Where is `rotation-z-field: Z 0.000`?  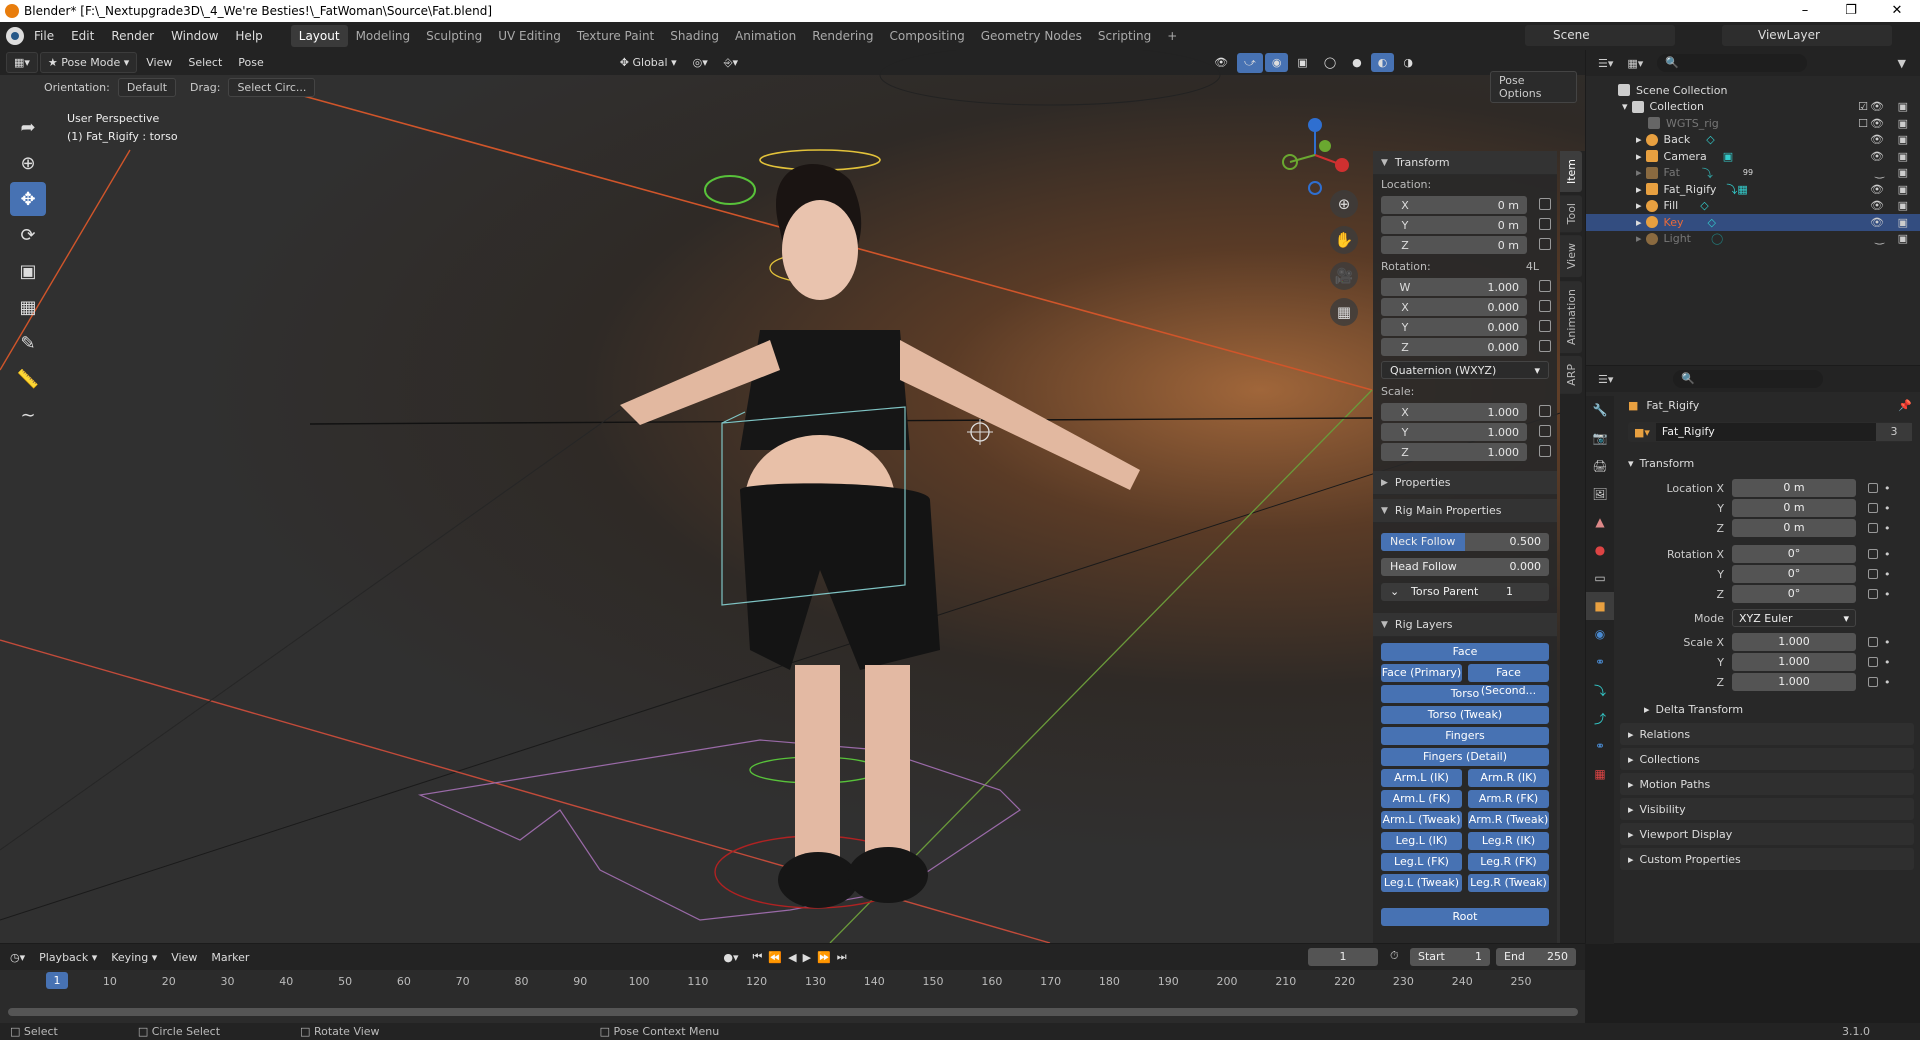 rotation-z-field: Z 0.000 is located at coordinates (1466, 347).